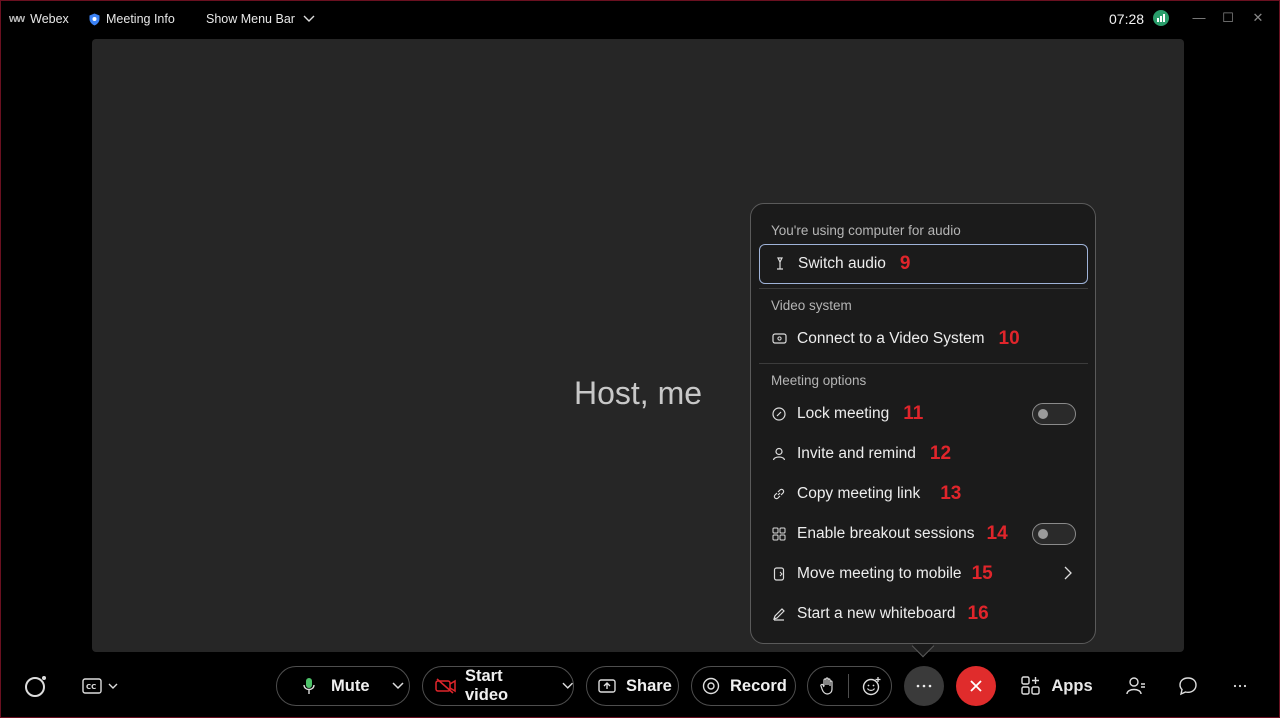 This screenshot has height=718, width=1280. I want to click on step-number: 12, so click(940, 453).